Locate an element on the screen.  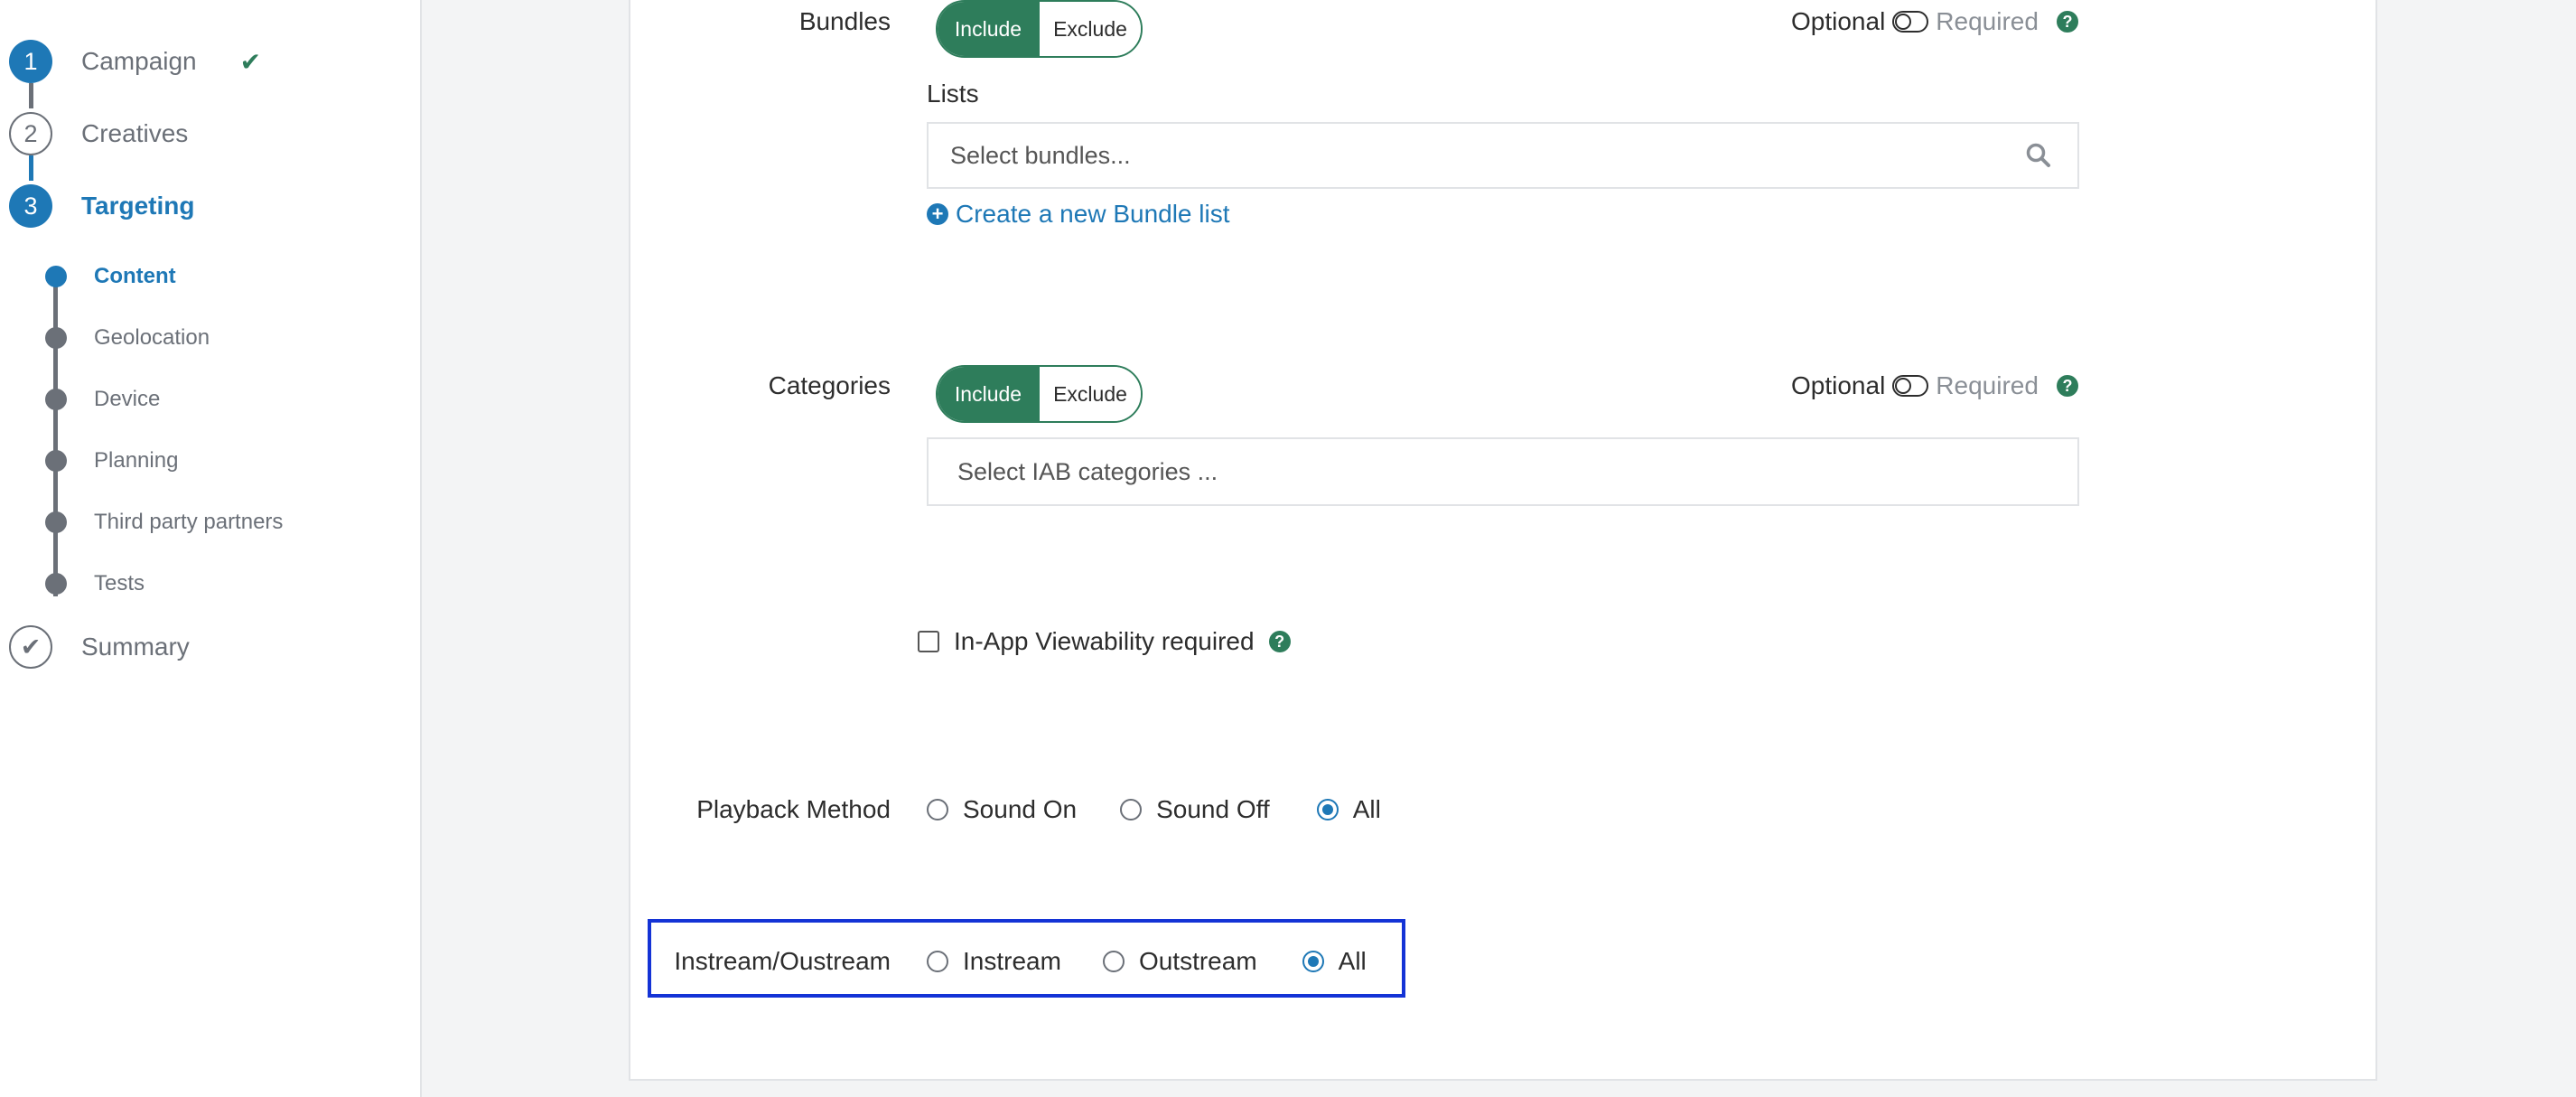
step-label: Creatives is located at coordinates (135, 133).